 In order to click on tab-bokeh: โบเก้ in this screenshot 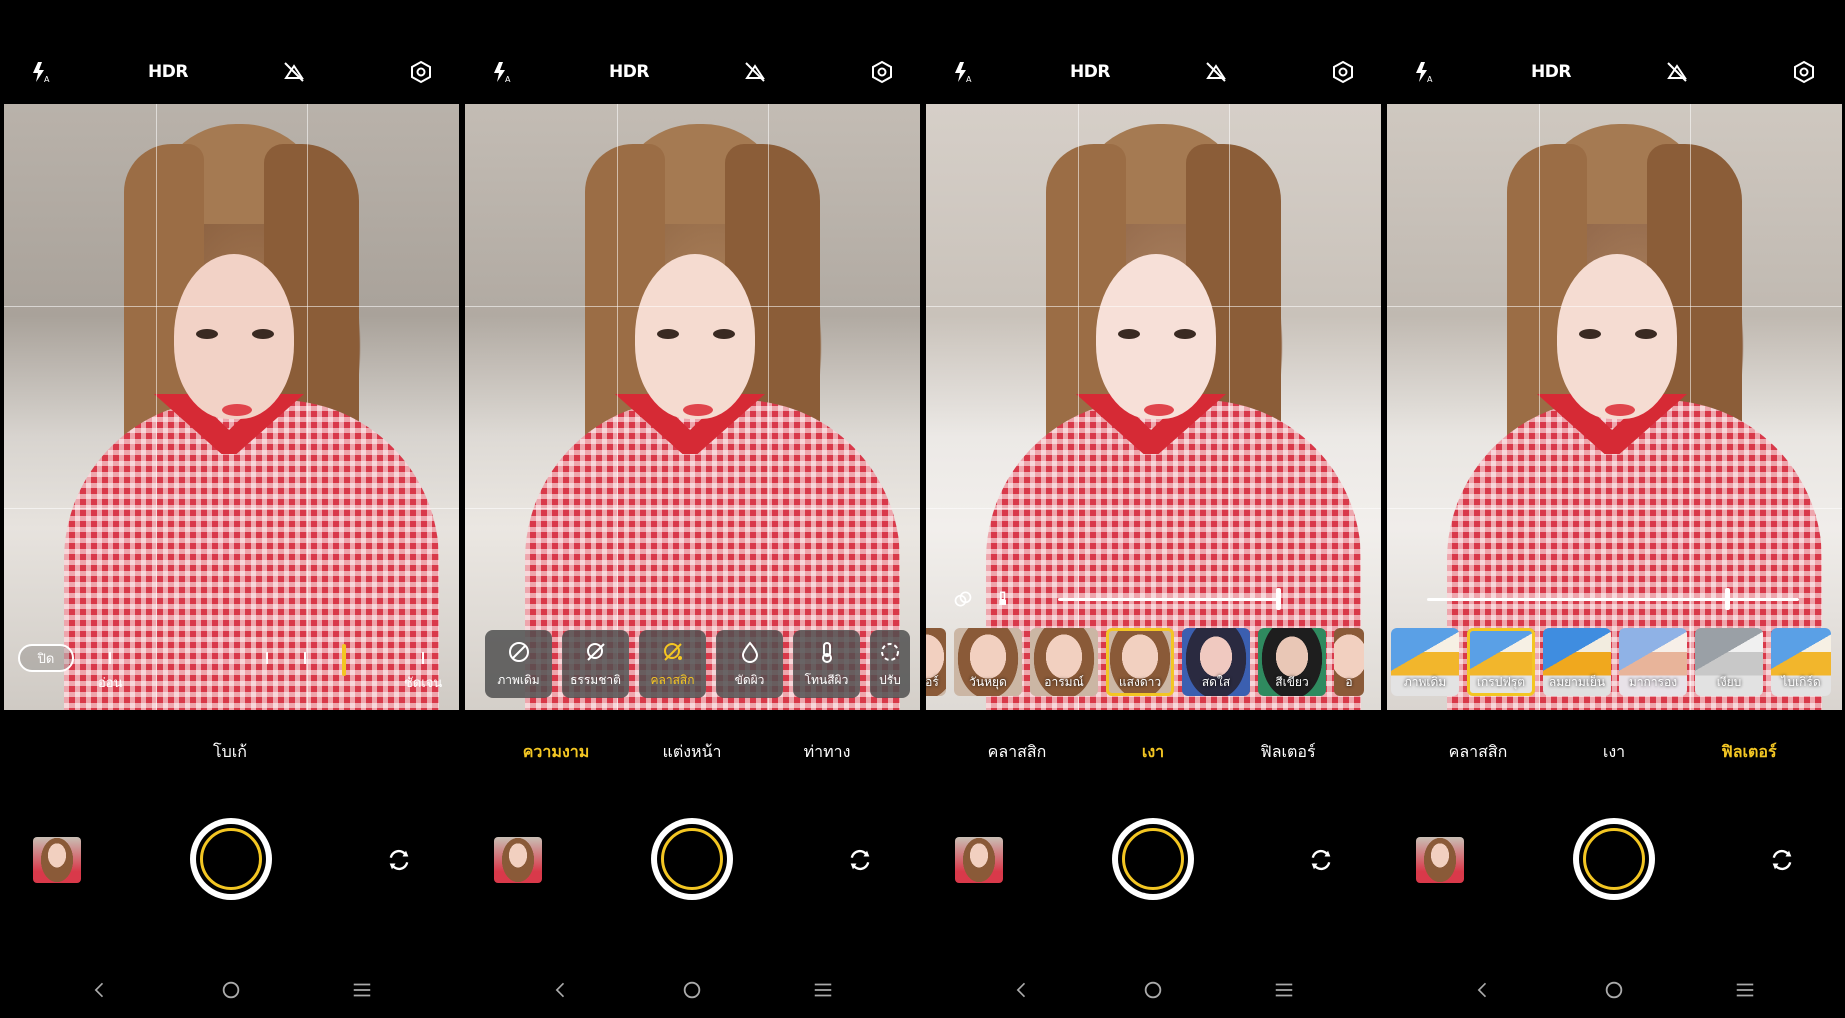, I will do `click(230, 752)`.